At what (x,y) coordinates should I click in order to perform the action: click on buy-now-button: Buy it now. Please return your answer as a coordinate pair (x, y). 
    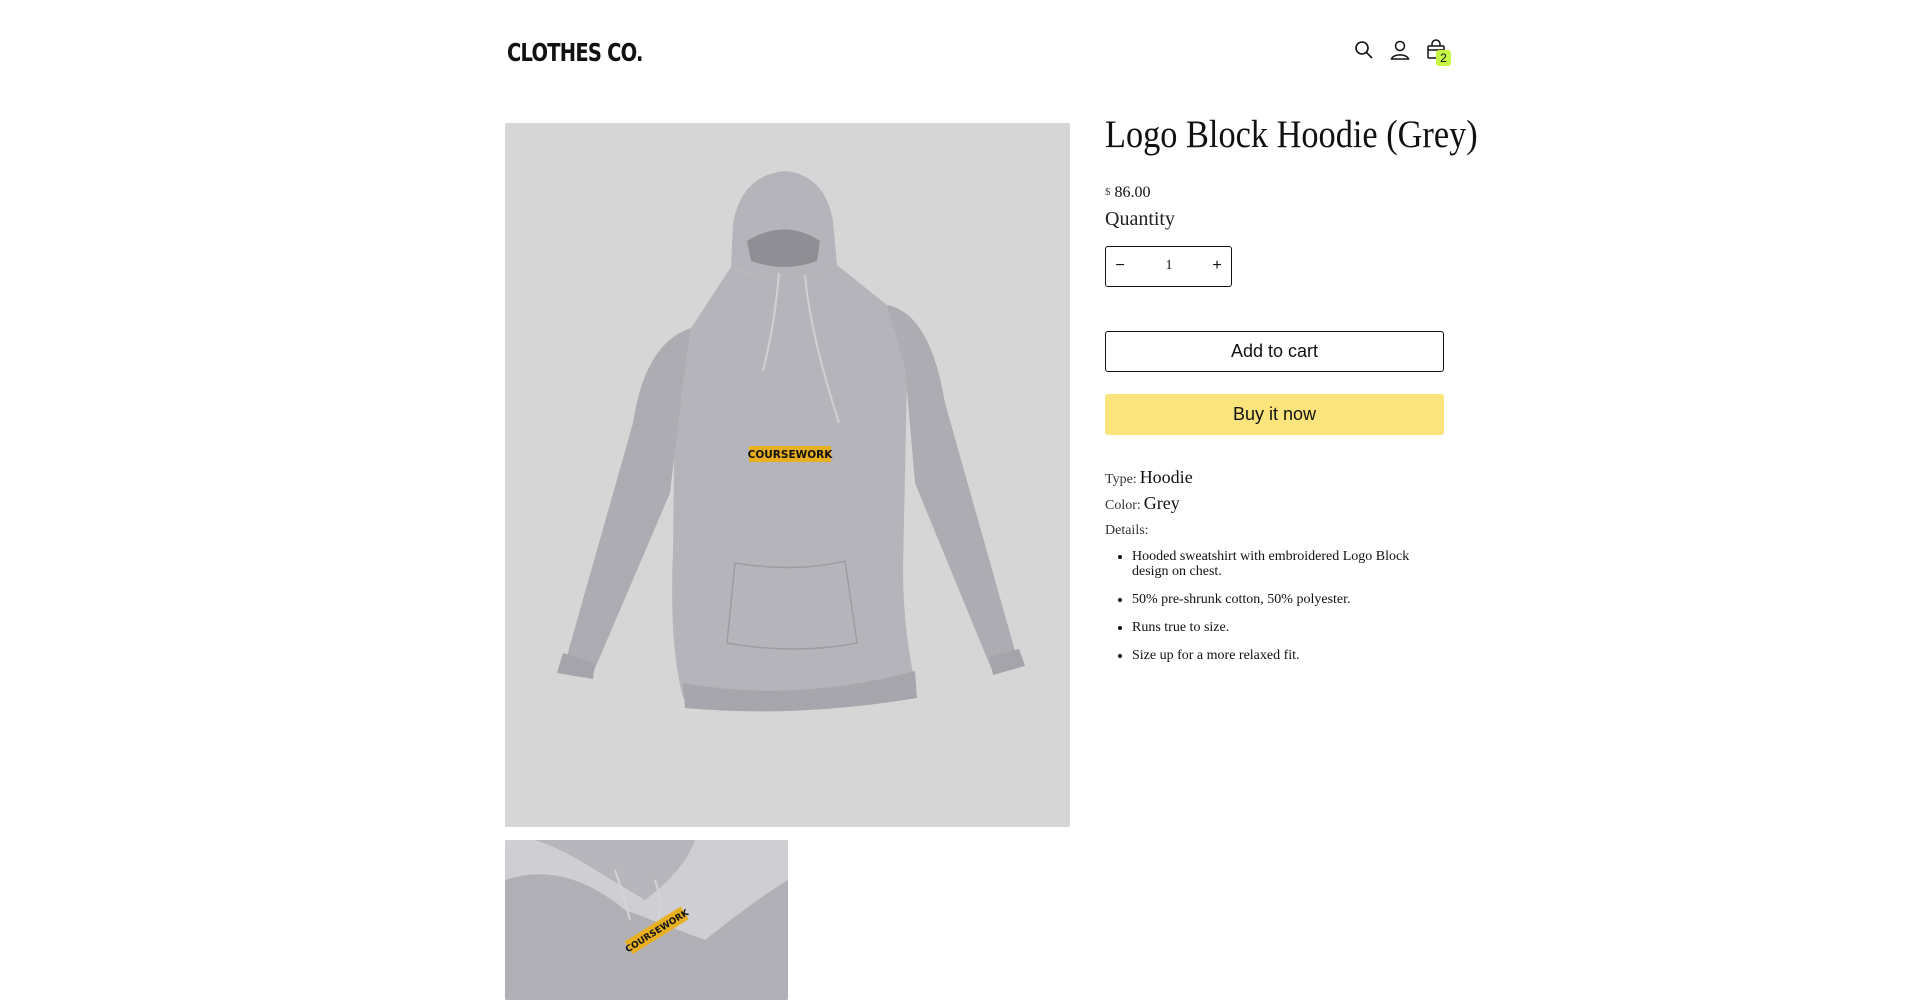
    Looking at the image, I should click on (1274, 414).